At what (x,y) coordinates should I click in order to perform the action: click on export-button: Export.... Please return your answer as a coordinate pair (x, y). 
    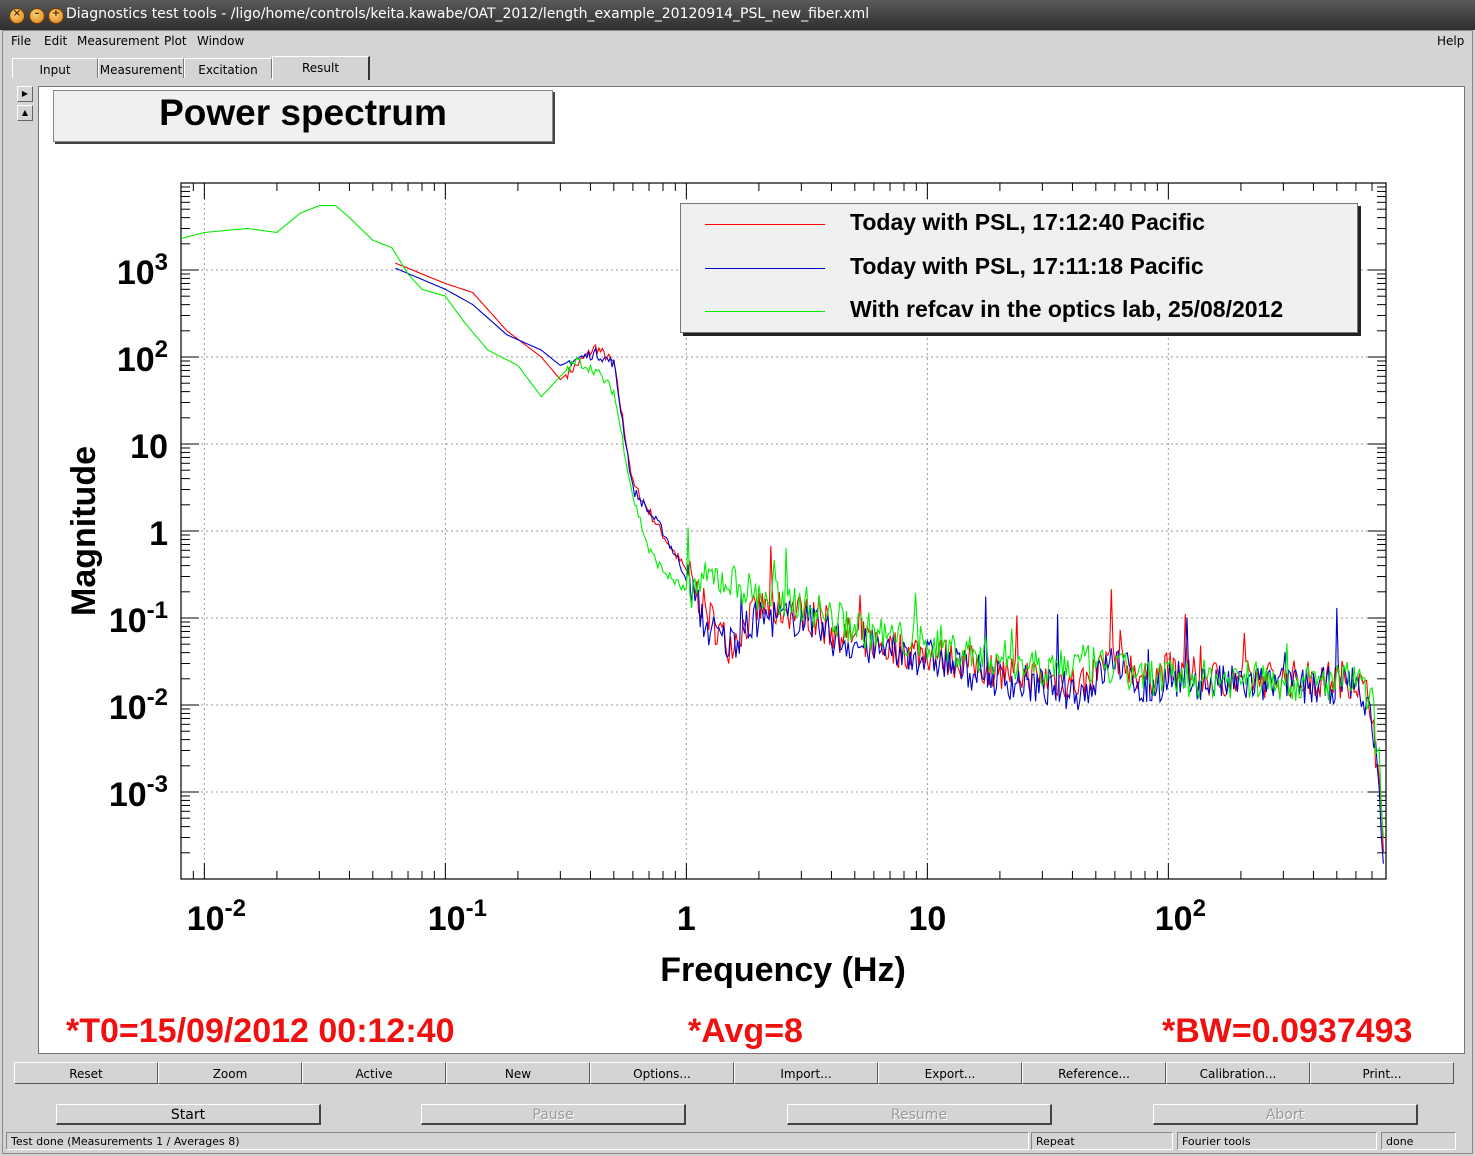
    Looking at the image, I should click on (950, 1073).